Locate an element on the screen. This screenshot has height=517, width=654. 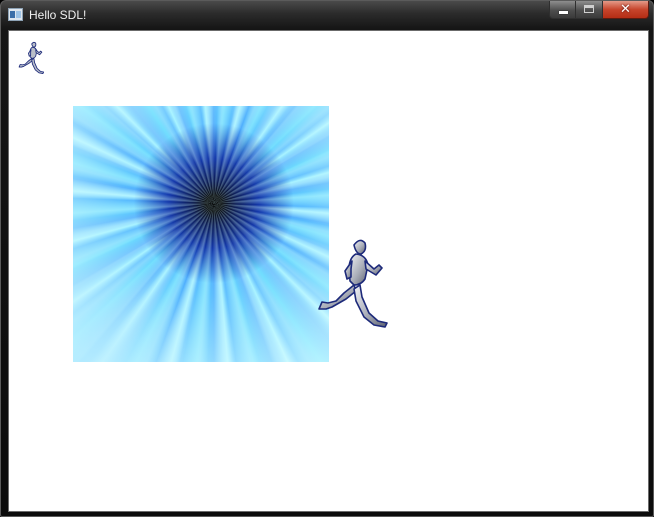
caption-buttons: ✕ is located at coordinates (599, 10).